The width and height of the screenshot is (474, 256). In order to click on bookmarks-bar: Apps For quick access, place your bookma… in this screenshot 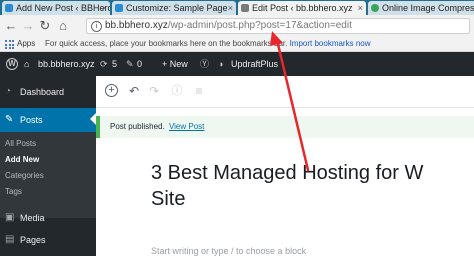, I will do `click(237, 44)`.